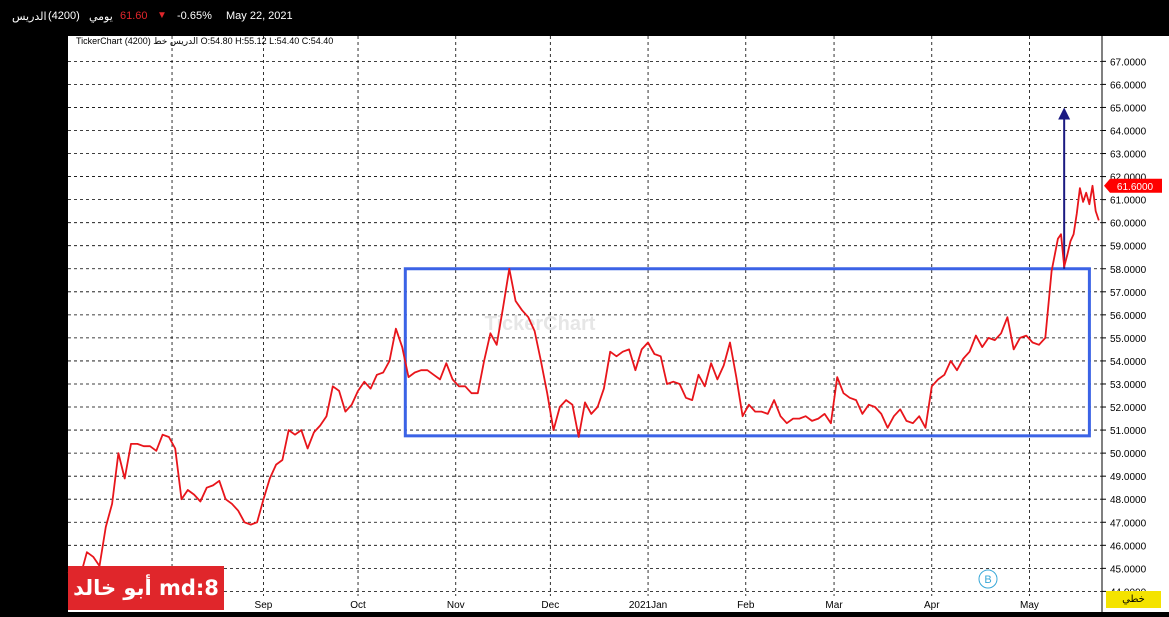 The width and height of the screenshot is (1169, 617). Describe the element at coordinates (1128, 569) in the screenshot. I see `y-tick-label: 45.0000` at that location.